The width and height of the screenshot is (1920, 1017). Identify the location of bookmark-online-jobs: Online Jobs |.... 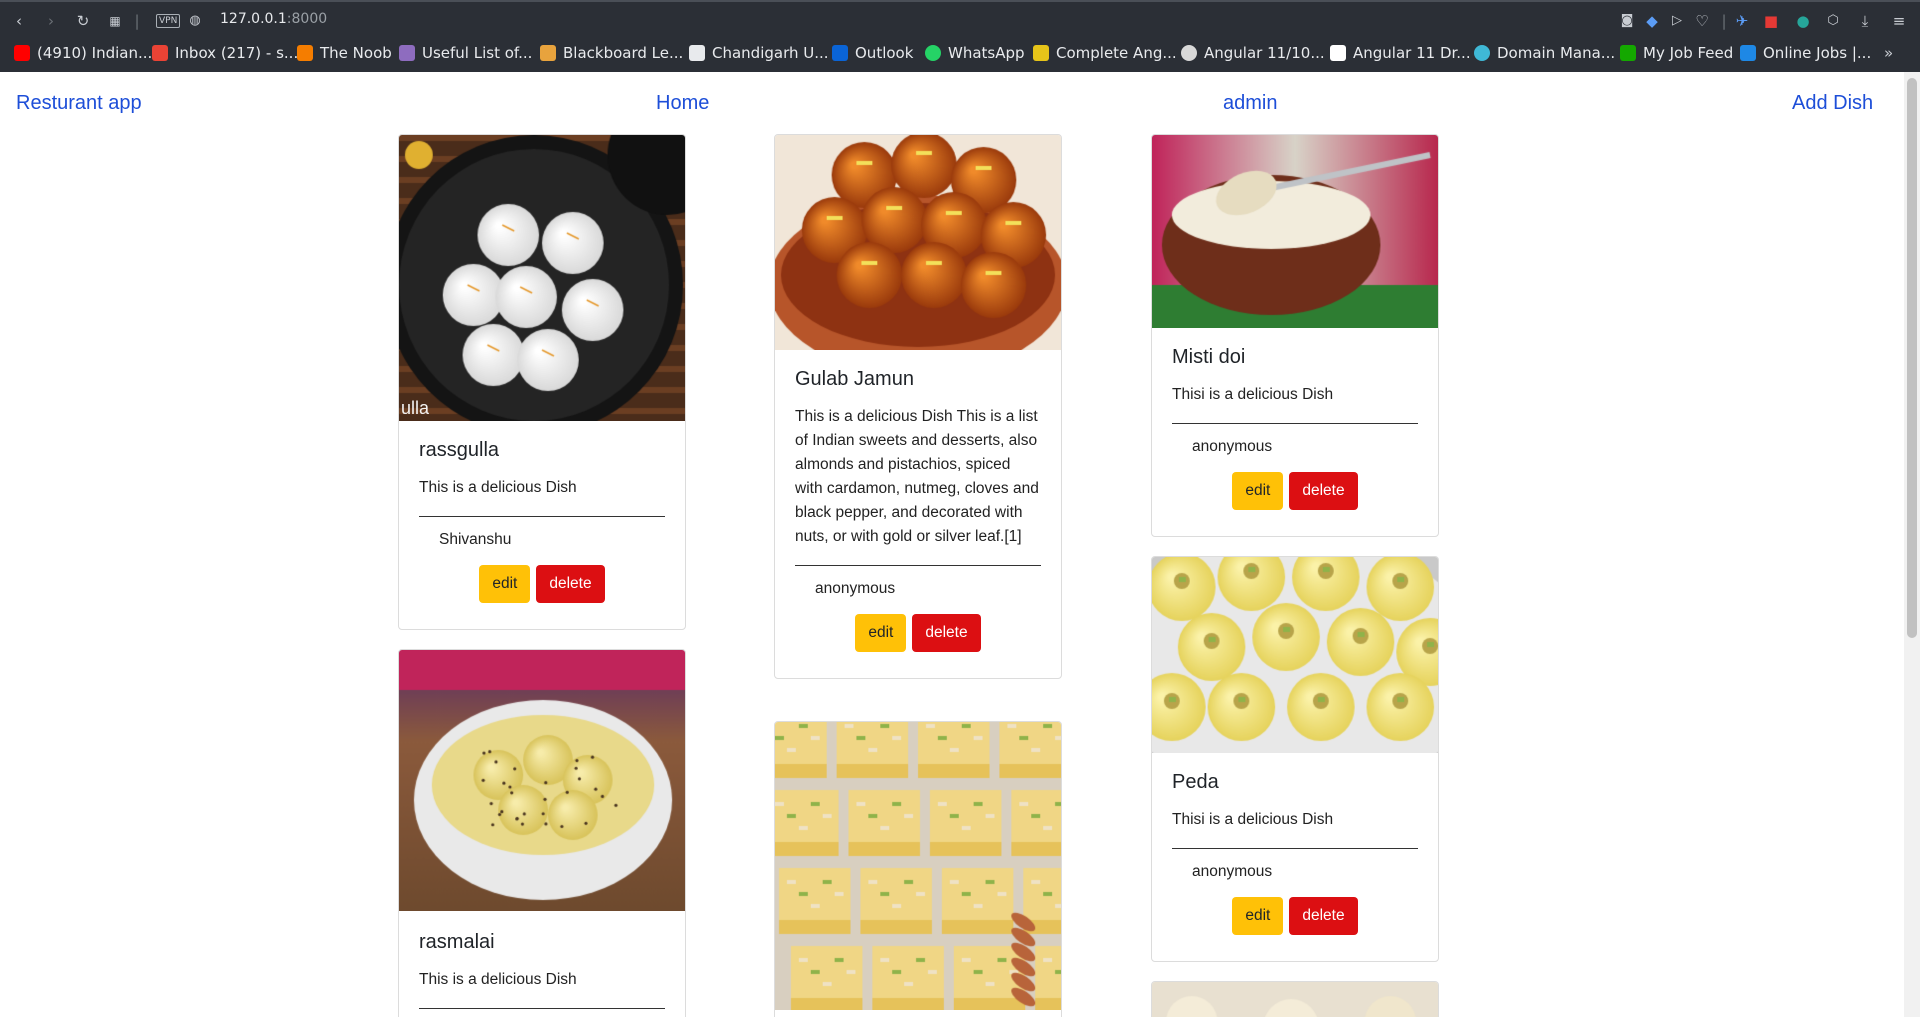
(1805, 53).